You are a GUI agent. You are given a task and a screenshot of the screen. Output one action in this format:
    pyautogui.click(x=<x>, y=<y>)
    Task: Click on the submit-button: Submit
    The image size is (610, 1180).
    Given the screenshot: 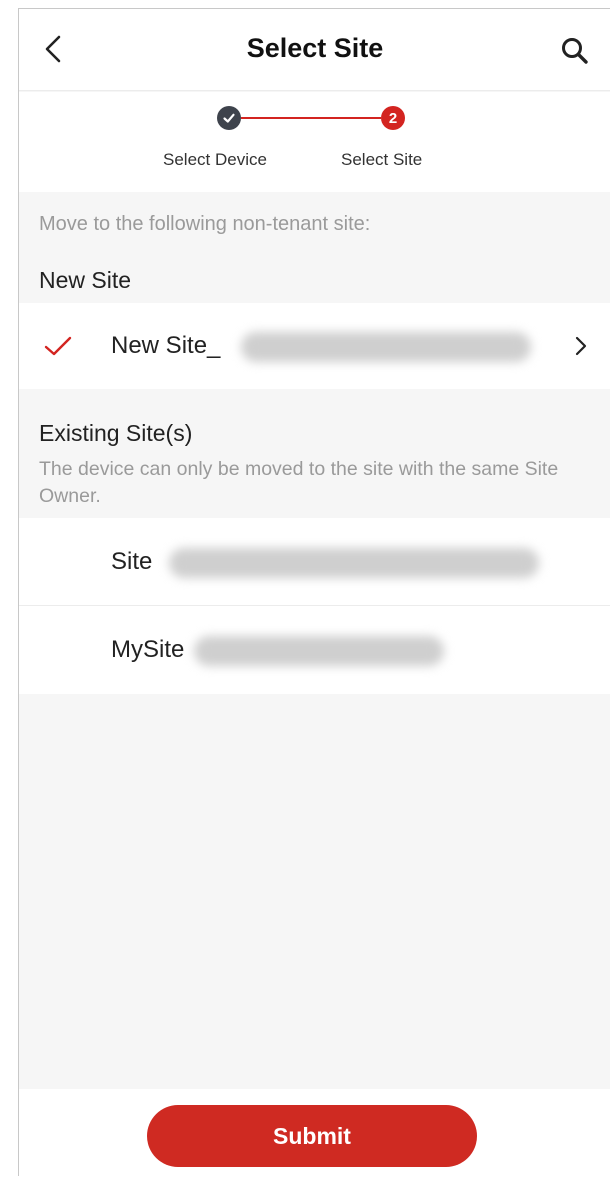 What is the action you would take?
    pyautogui.click(x=312, y=1136)
    